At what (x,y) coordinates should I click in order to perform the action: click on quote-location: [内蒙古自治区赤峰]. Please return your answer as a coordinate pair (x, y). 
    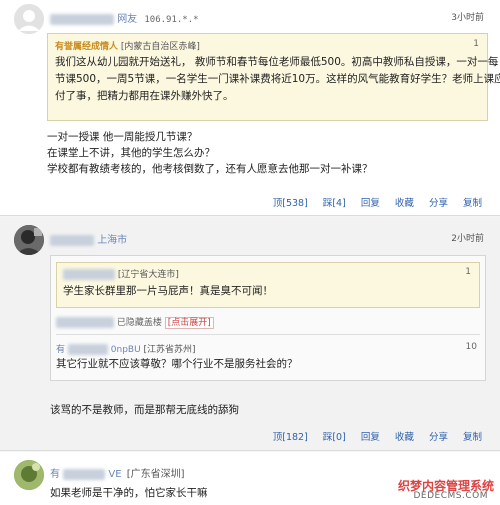
    Looking at the image, I should click on (160, 47).